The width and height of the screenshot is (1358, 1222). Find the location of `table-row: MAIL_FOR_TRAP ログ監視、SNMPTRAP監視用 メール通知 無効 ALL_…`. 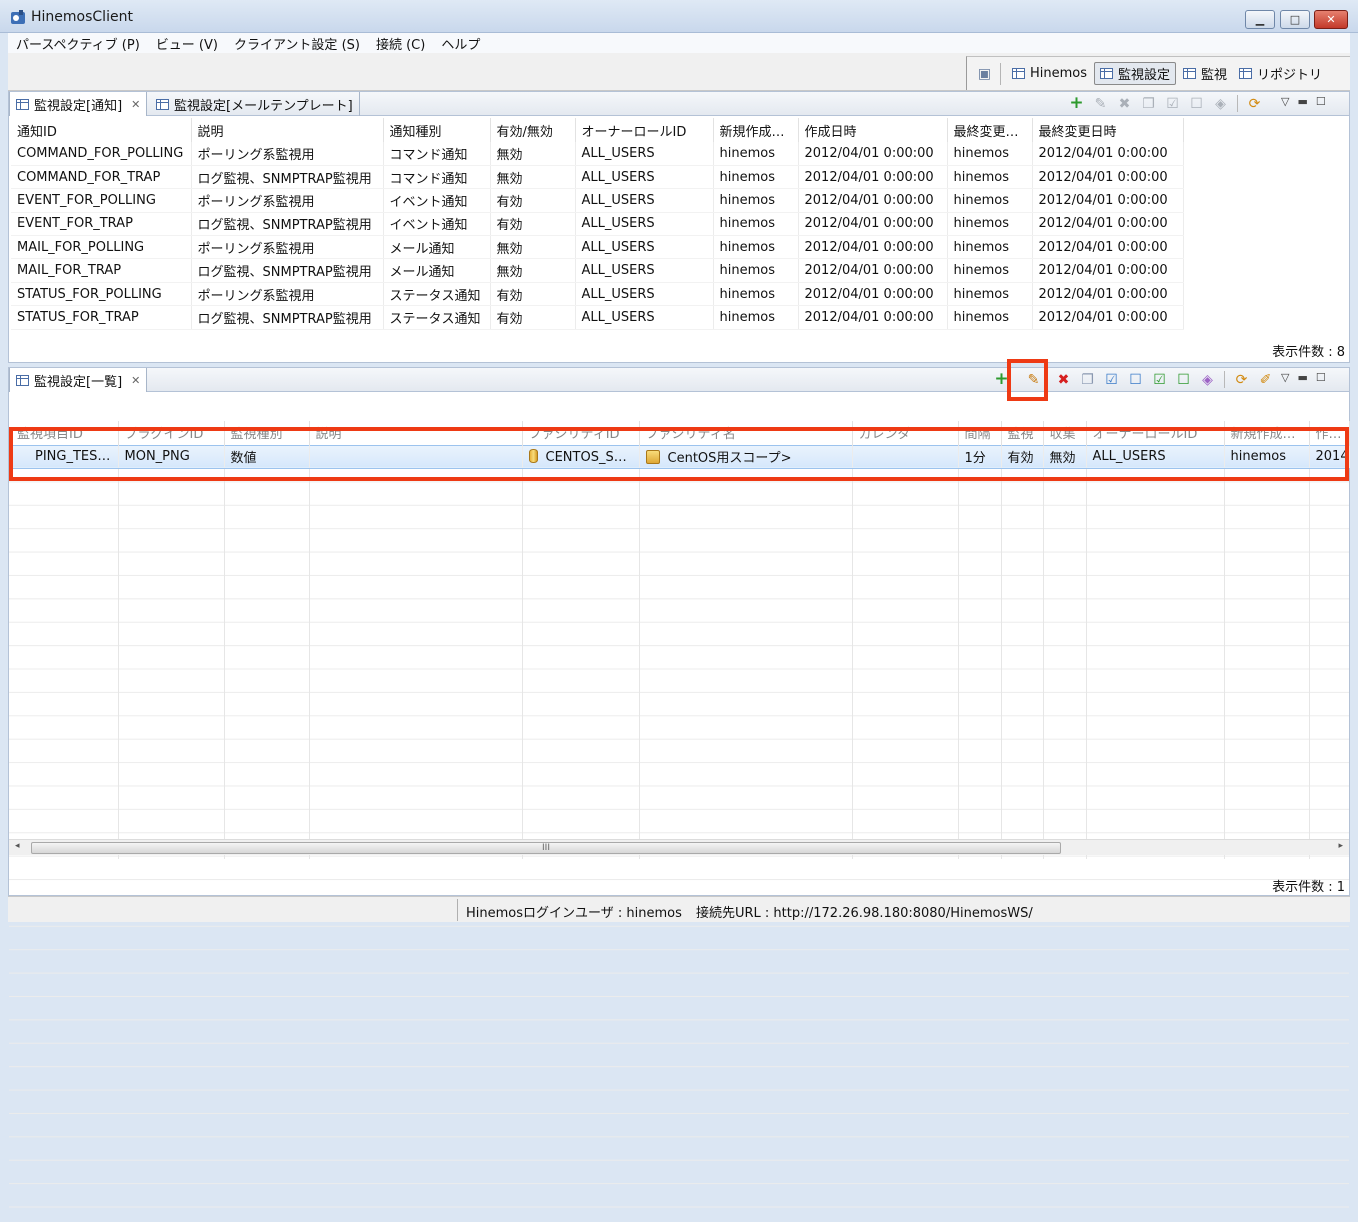

table-row: MAIL_FOR_TRAP ログ監視、SNMPTRAP監視用 メール通知 無効 ALL_… is located at coordinates (597, 270).